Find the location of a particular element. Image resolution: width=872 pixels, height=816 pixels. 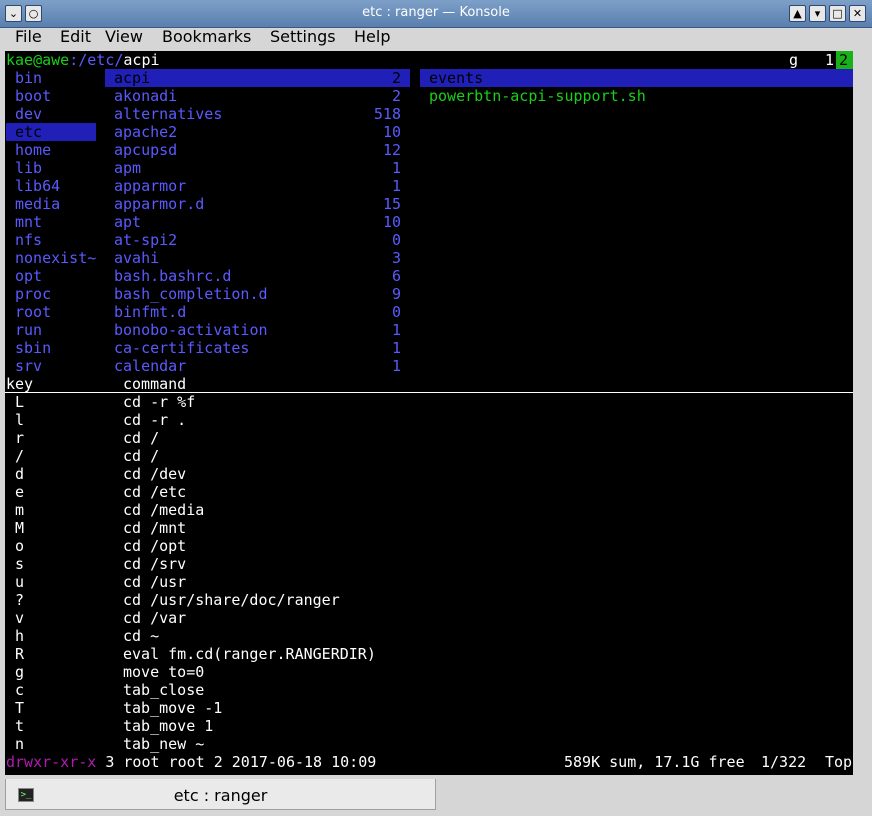

dir-item: at-spi2 0 is located at coordinates (257, 240).